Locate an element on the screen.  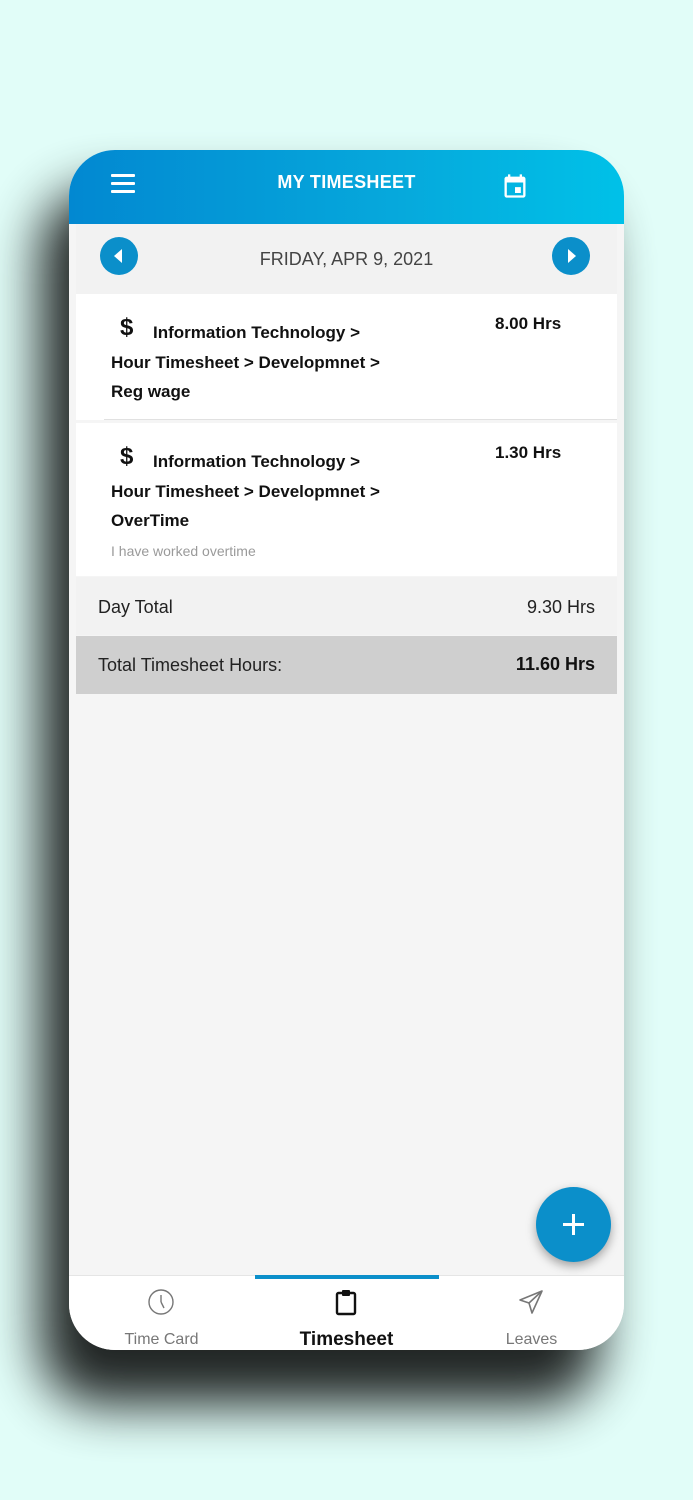
entry-hours: 8.00 Hrs is located at coordinates (528, 323).